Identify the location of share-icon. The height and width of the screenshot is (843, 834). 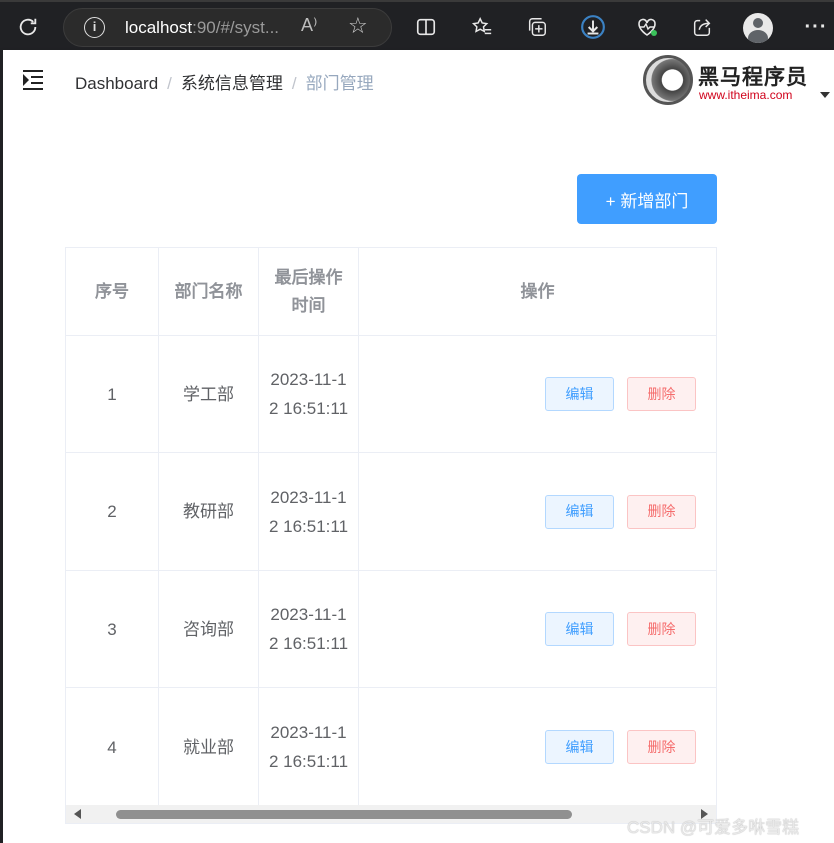
(702, 27).